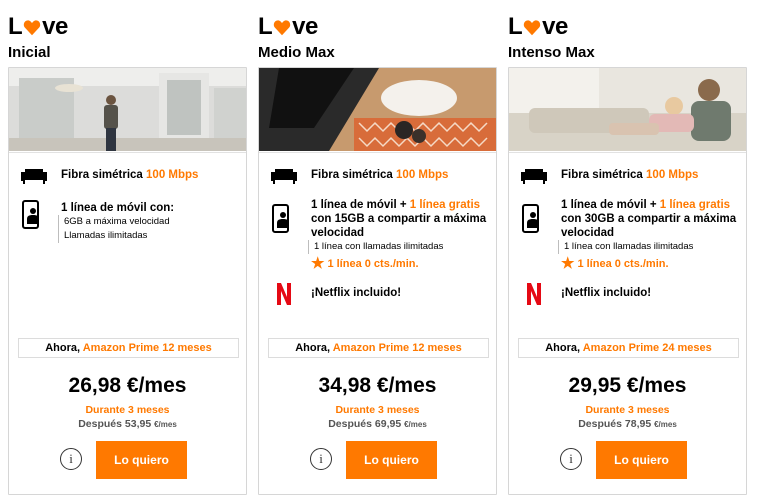 The image size is (763, 504). I want to click on price: 26,98 €/mes, so click(127, 385).